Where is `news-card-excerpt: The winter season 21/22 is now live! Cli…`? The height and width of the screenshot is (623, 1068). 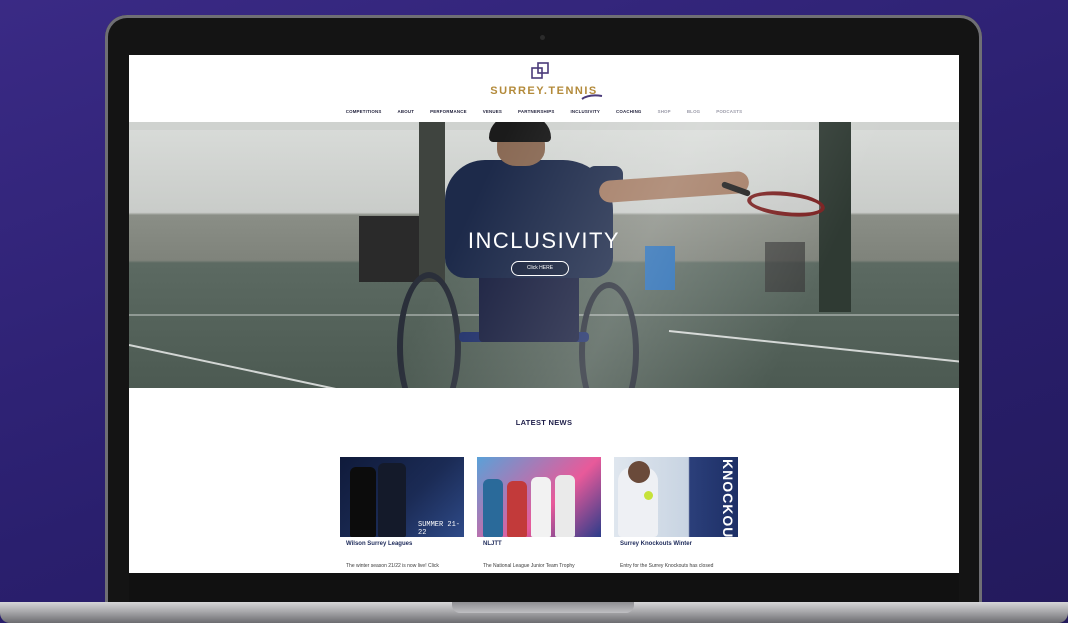 news-card-excerpt: The winter season 21/22 is now live! Cli… is located at coordinates (392, 566).